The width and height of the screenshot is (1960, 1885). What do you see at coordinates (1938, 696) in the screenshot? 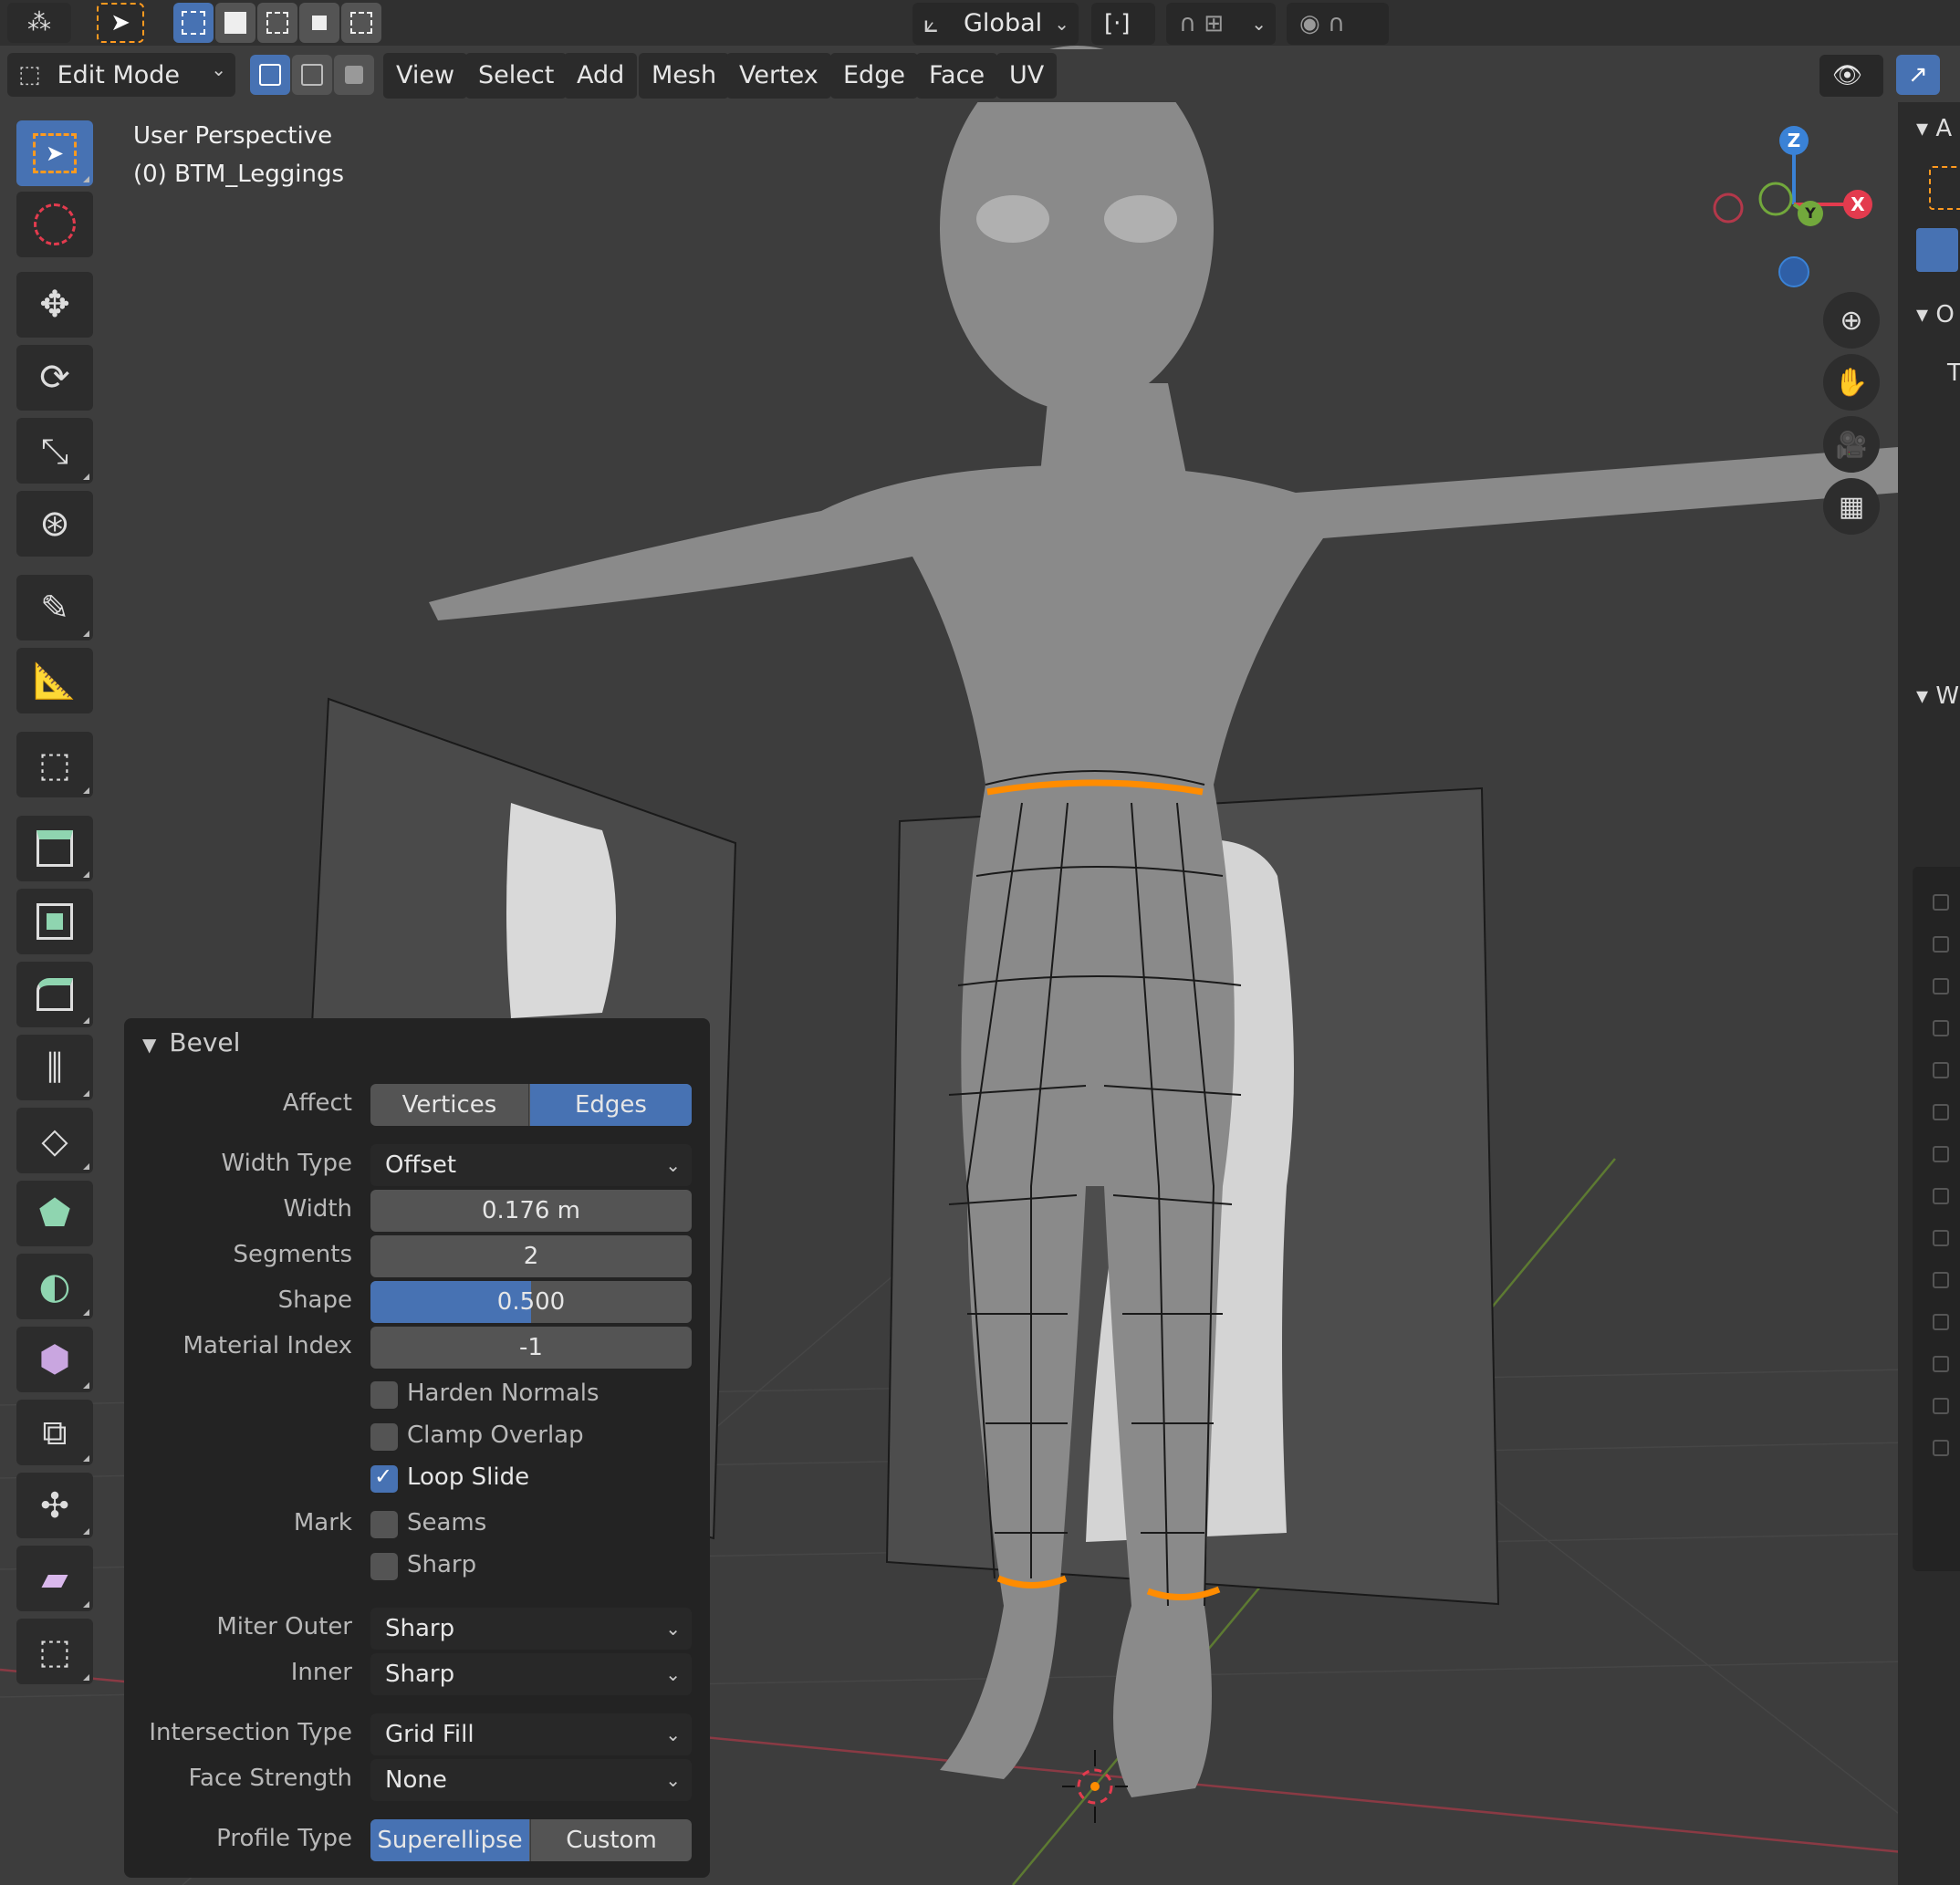
I see `sidebar-section-w: ▾ W` at bounding box center [1938, 696].